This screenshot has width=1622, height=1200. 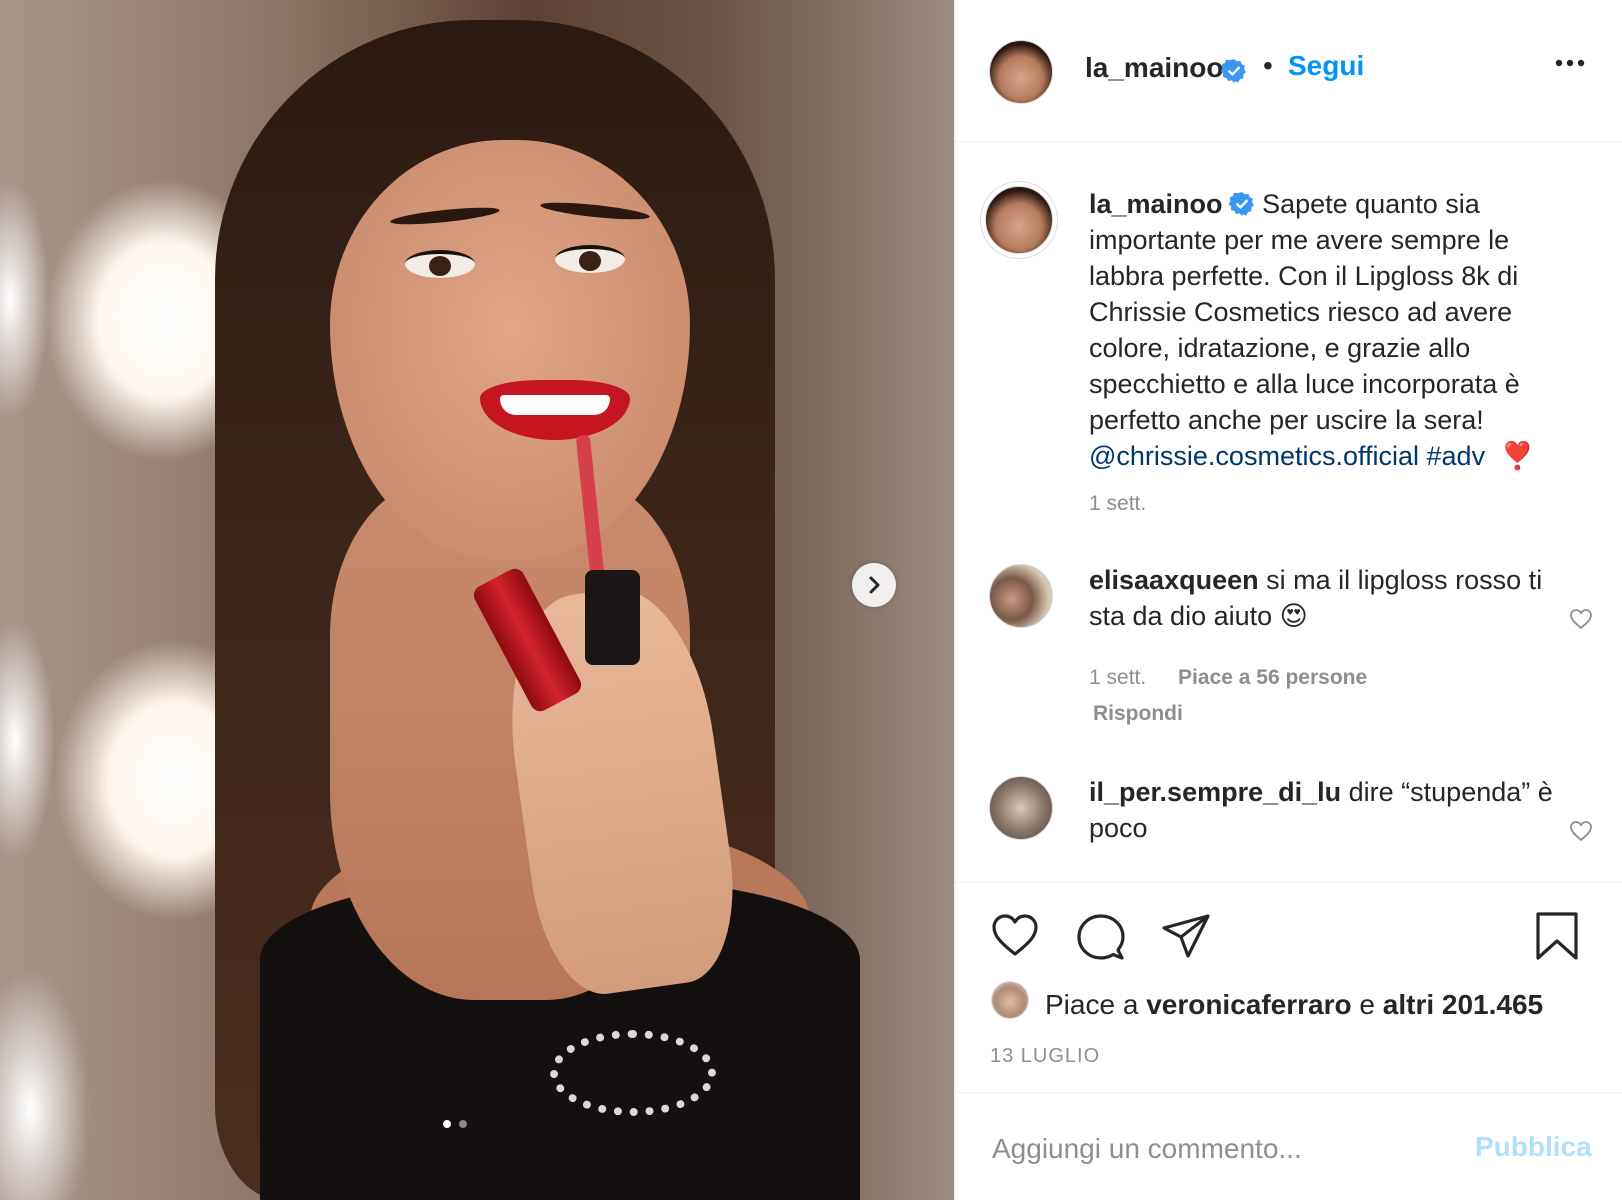 I want to click on add-comment-bar: Pubblica, so click(x=1288, y=1146).